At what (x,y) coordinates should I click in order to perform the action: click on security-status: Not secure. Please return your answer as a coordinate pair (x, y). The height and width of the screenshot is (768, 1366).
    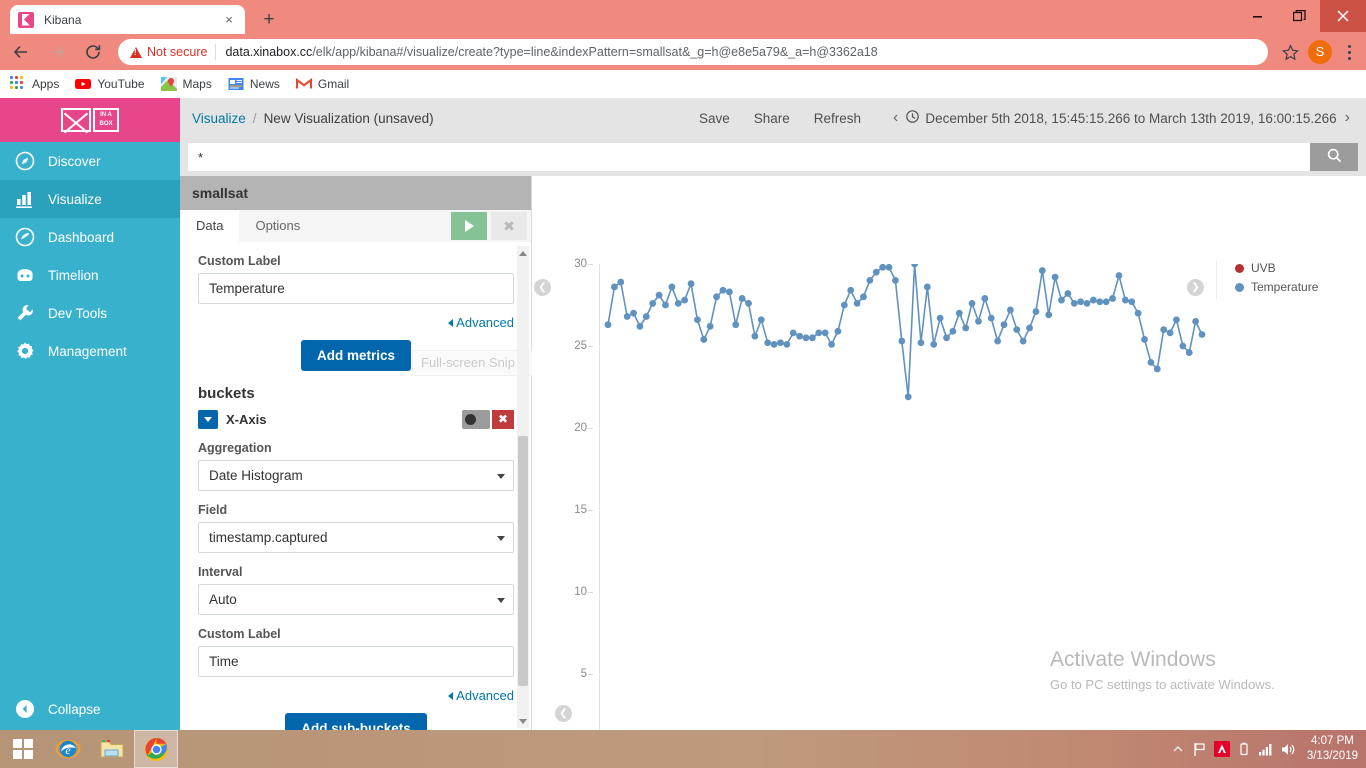
    Looking at the image, I should click on (168, 52).